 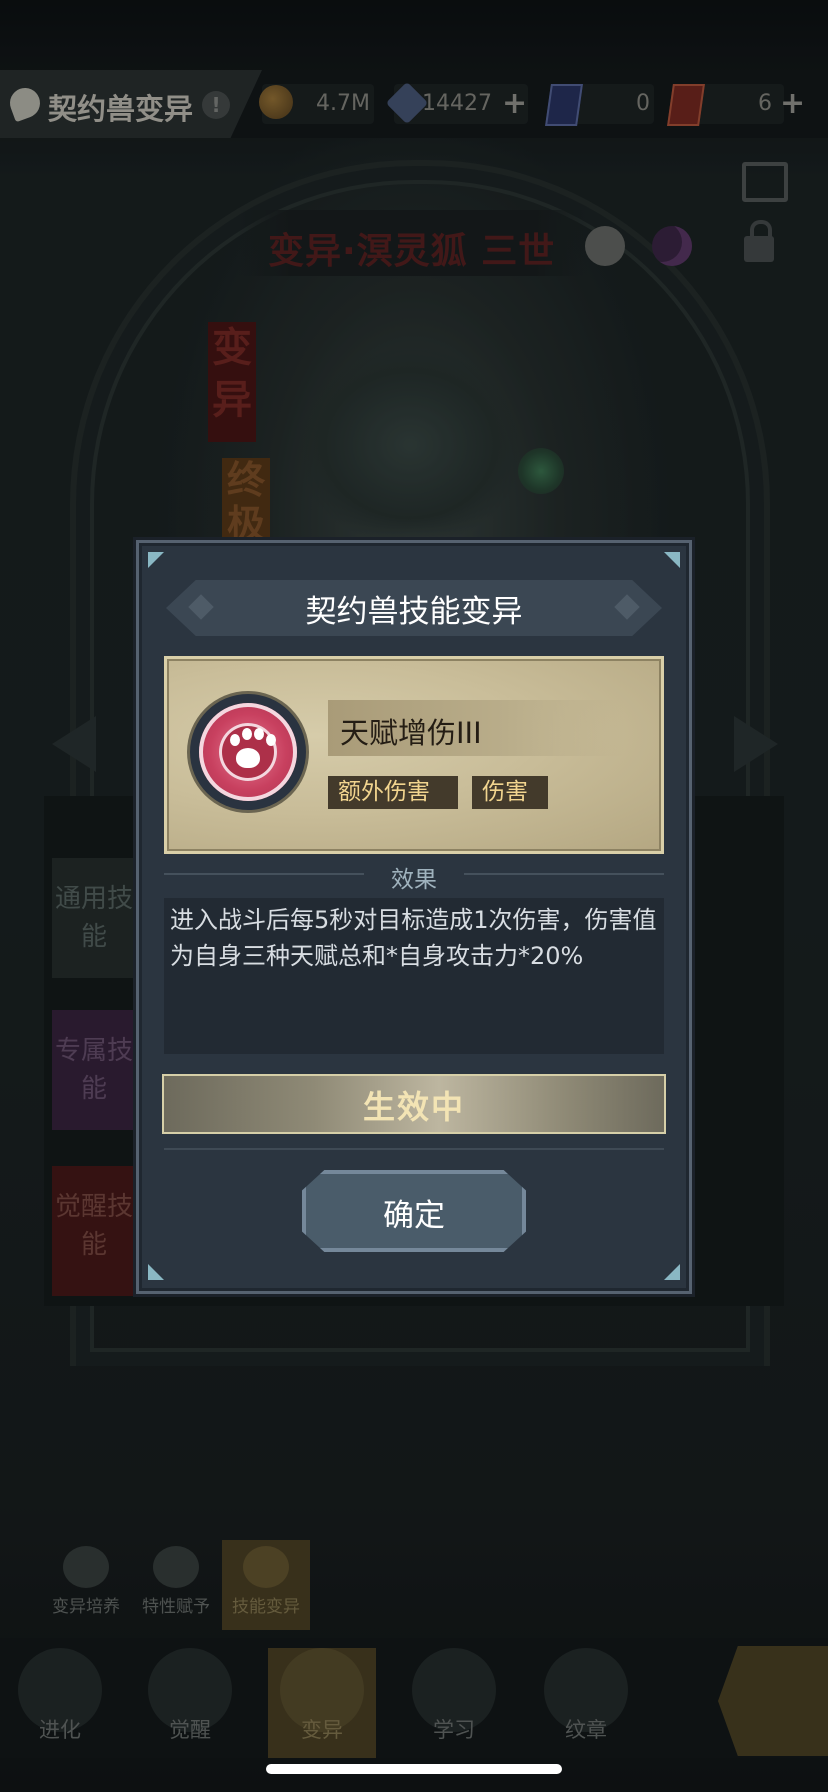 What do you see at coordinates (413, 1107) in the screenshot?
I see `active-status-label: 生效中` at bounding box center [413, 1107].